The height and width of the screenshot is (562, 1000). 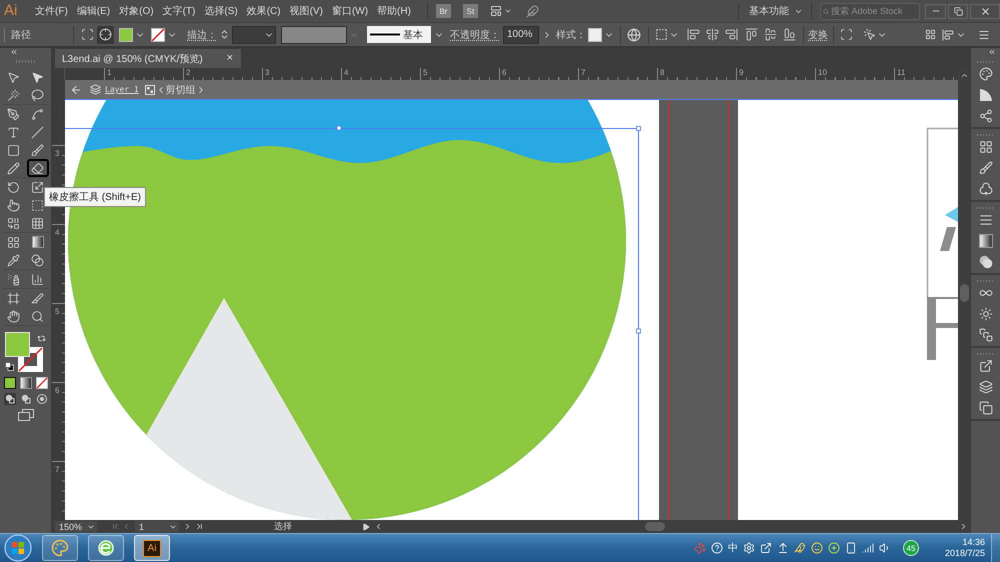 What do you see at coordinates (378, 526) in the screenshot?
I see `scroll-left-icon` at bounding box center [378, 526].